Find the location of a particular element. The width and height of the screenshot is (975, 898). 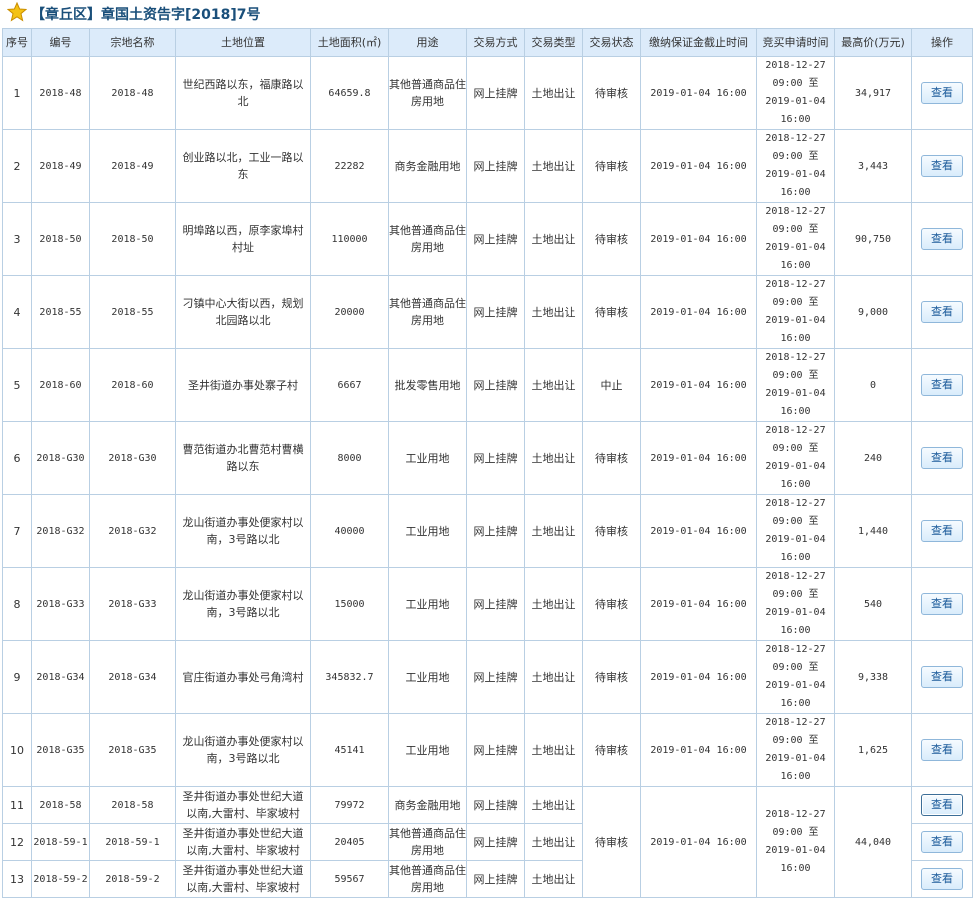

row-area: 45141 is located at coordinates (349, 750).